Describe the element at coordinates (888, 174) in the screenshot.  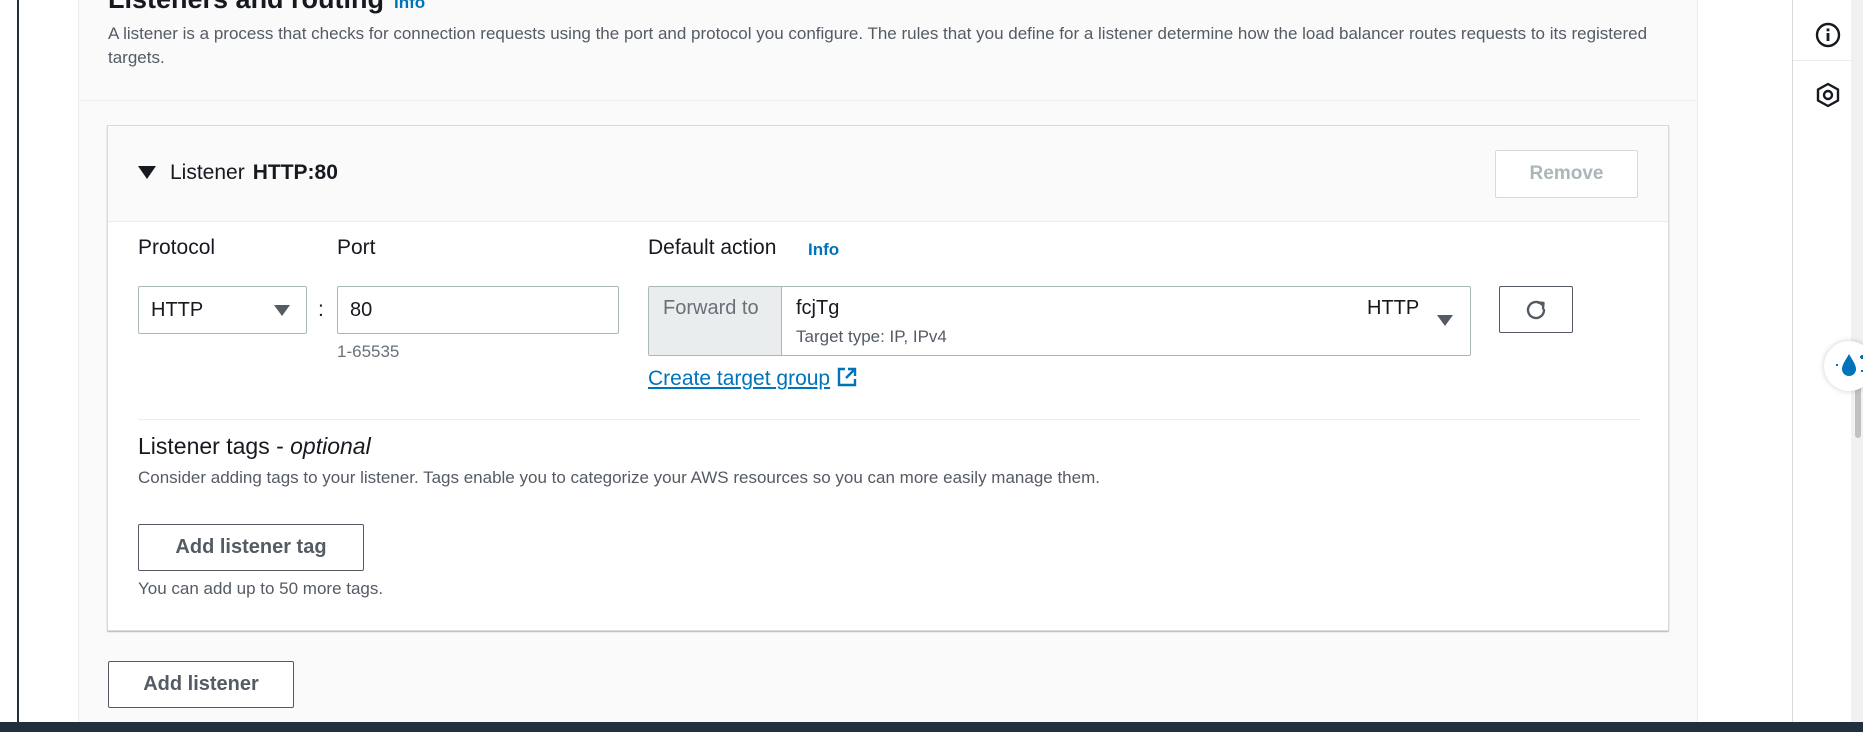
I see `listener-header: Listener HTTP:80 Remove` at that location.